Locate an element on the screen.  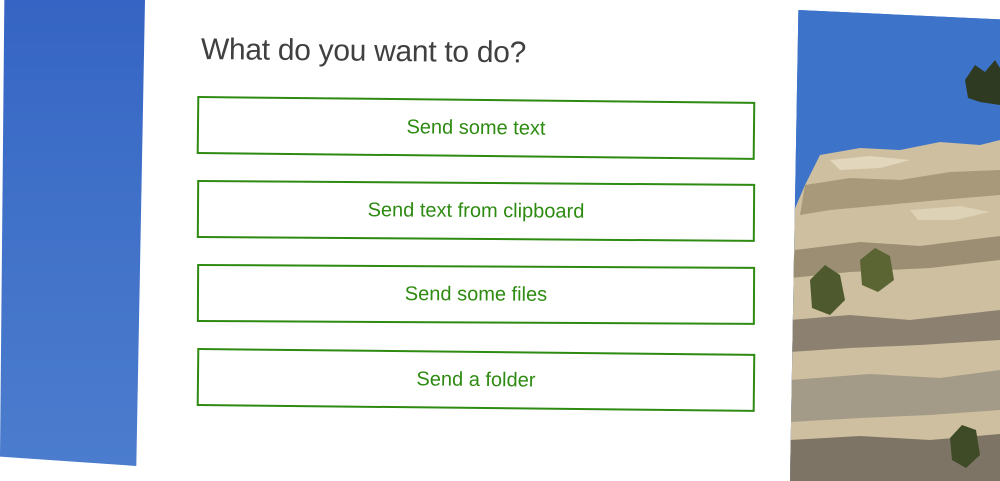
send-files-button: Send some files is located at coordinates (476, 294).